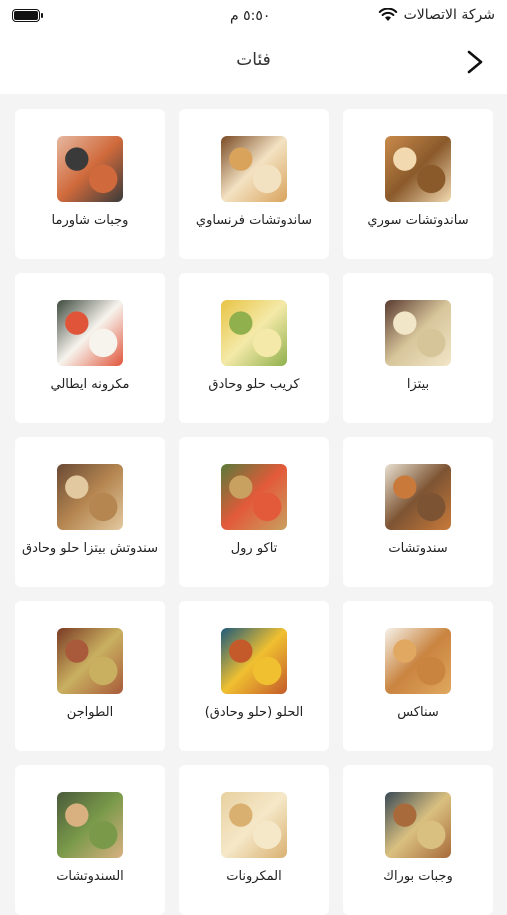 Image resolution: width=507 pixels, height=915 pixels. I want to click on status-time: ٥:٥٠ م, so click(250, 16).